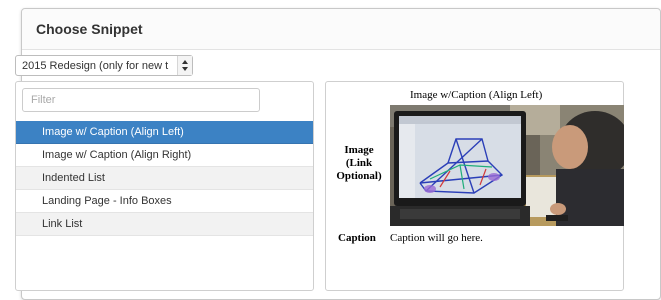 This screenshot has width=661, height=300. Describe the element at coordinates (476, 95) in the screenshot. I see `preview-title: Image w/Caption (Align Left)` at that location.